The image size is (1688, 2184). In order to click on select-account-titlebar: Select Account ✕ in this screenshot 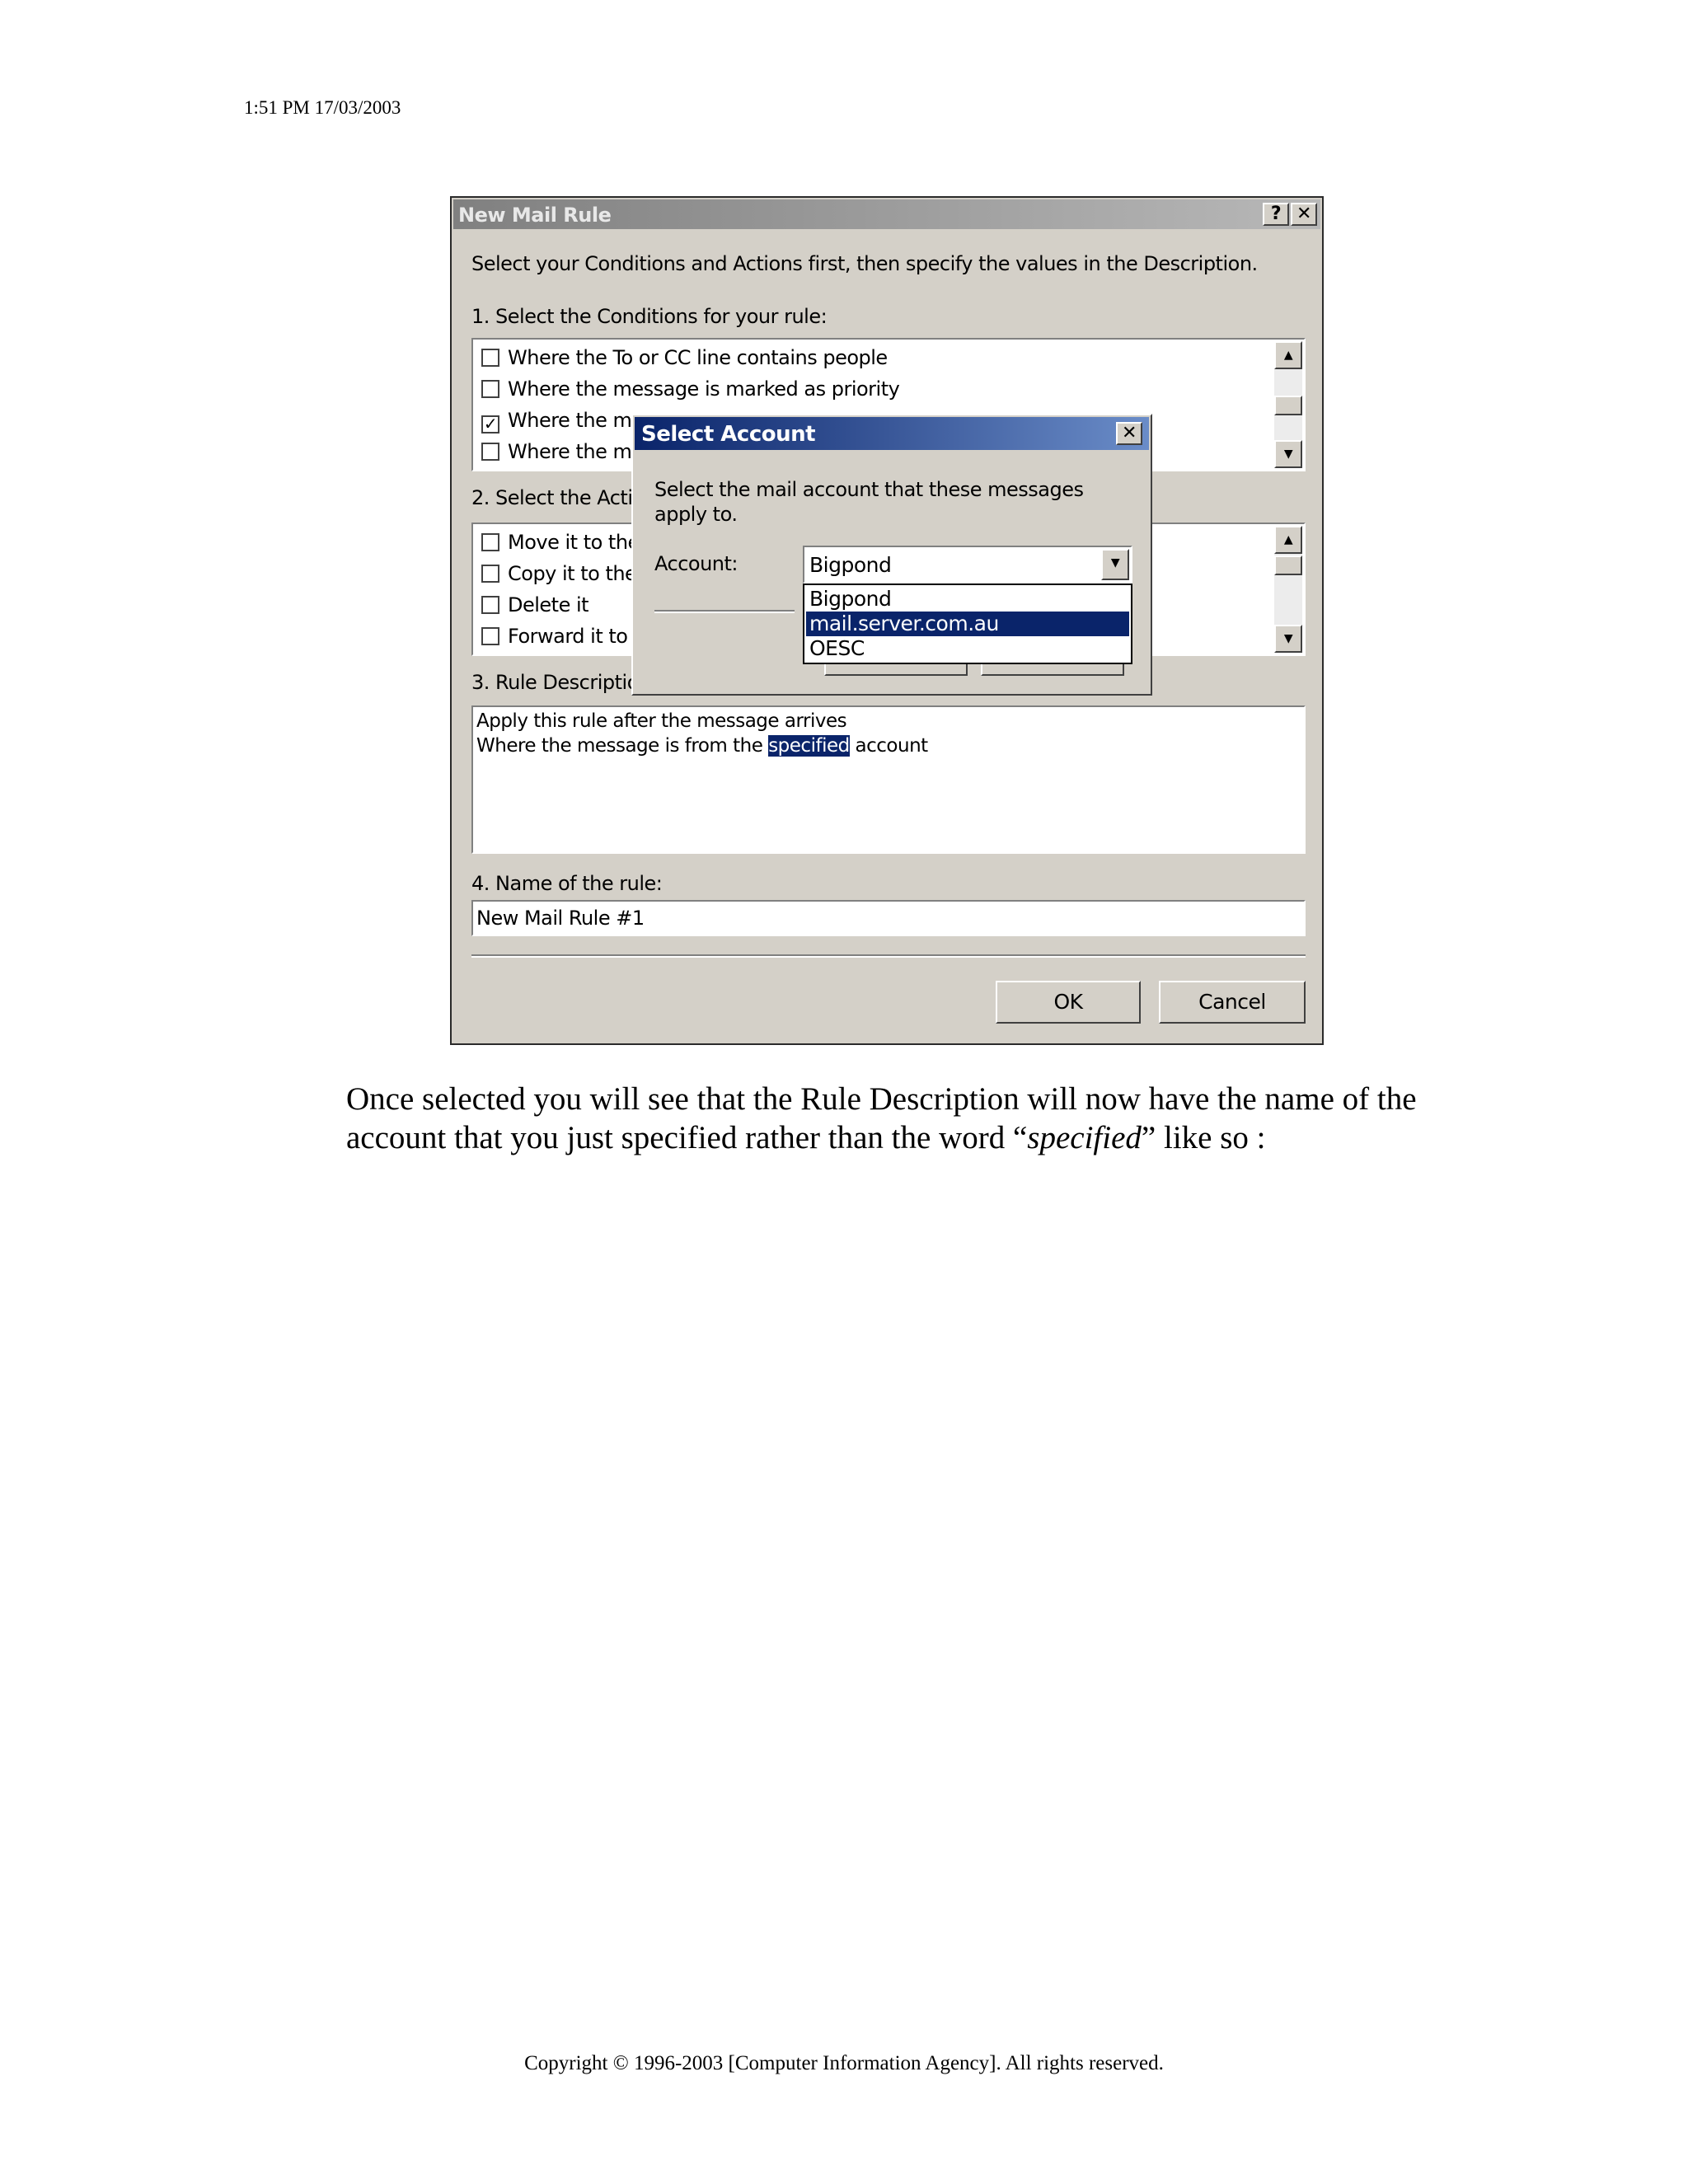, I will do `click(892, 433)`.